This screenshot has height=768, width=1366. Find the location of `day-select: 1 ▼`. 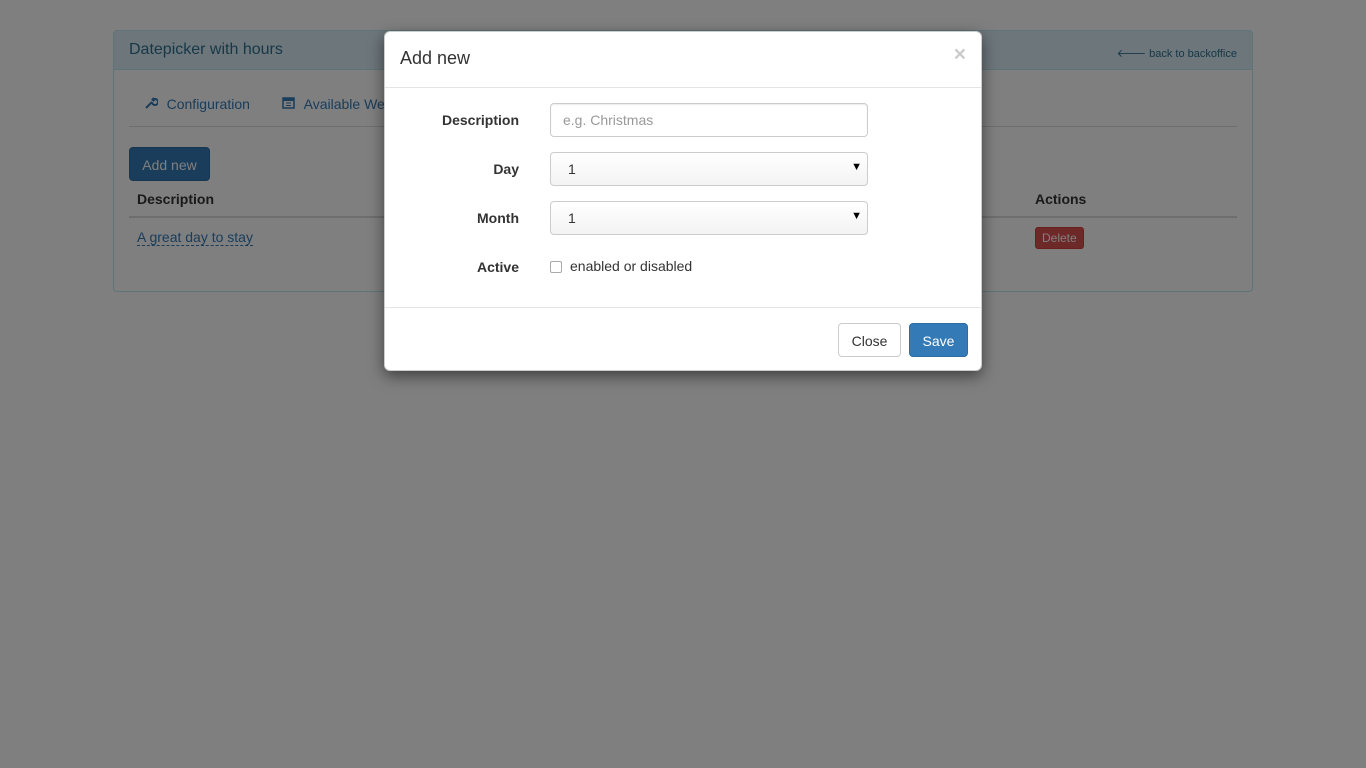

day-select: 1 ▼ is located at coordinates (709, 169).